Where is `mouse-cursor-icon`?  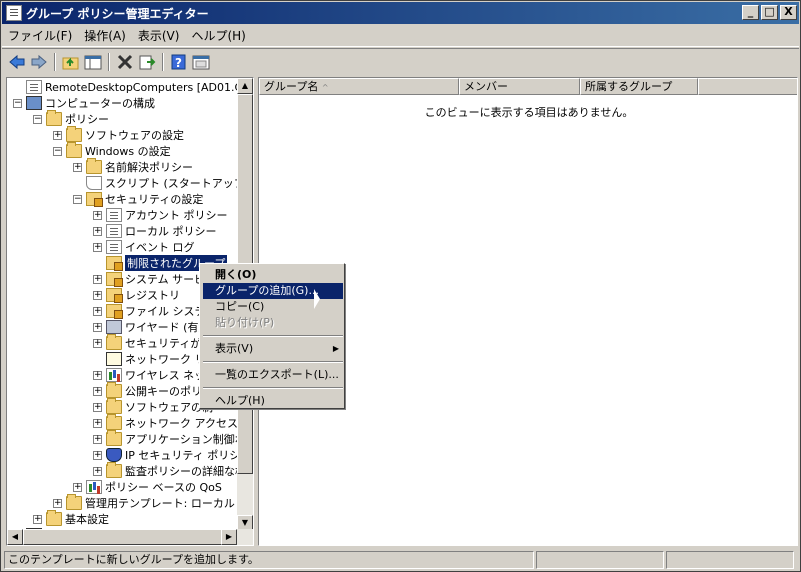 mouse-cursor-icon is located at coordinates (317, 299).